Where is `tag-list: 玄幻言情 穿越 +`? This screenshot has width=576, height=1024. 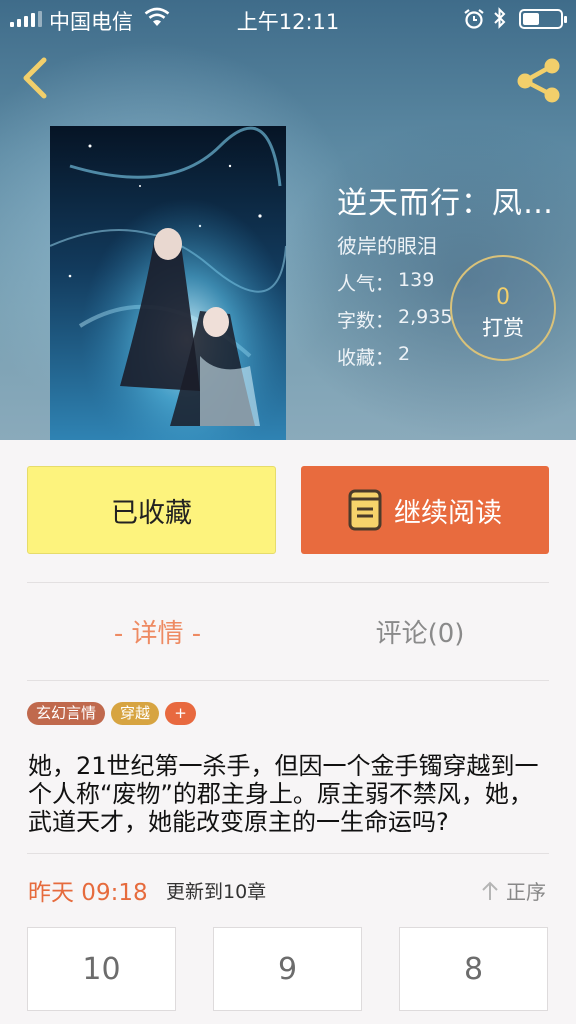 tag-list: 玄幻言情 穿越 + is located at coordinates (112, 713).